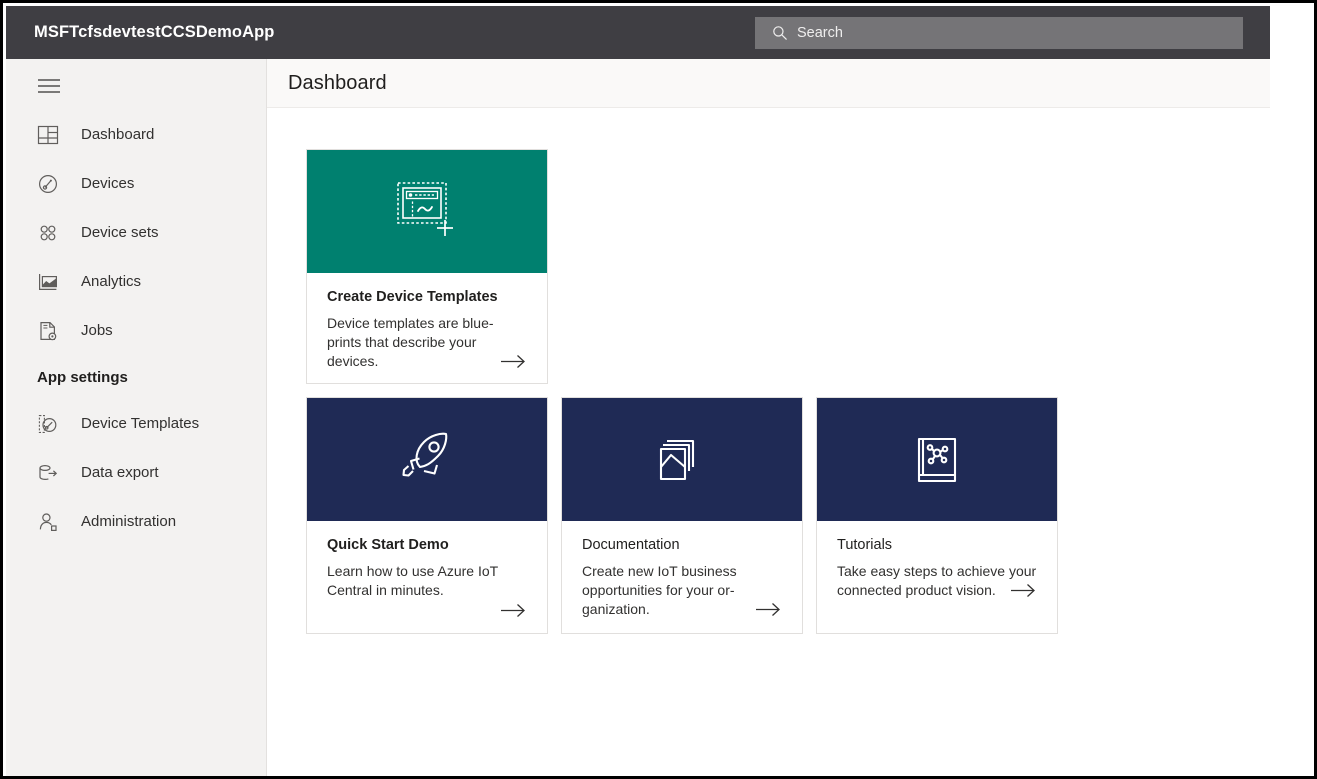 Image resolution: width=1317 pixels, height=779 pixels. Describe the element at coordinates (48, 472) in the screenshot. I see `data-export-icon` at that location.